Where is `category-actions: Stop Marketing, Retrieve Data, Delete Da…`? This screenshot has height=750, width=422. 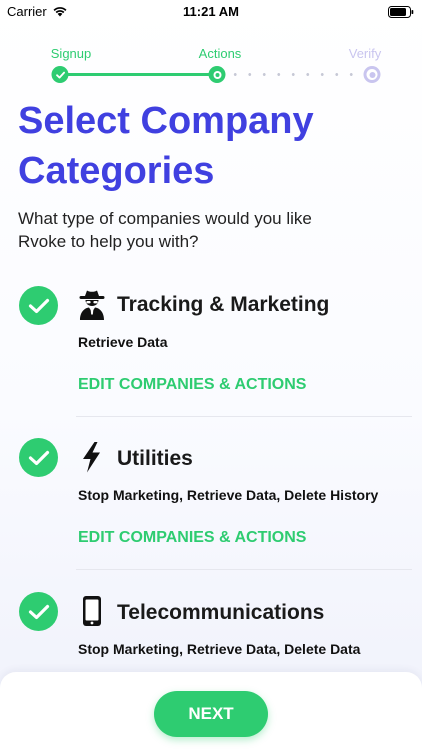 category-actions: Stop Marketing, Retrieve Data, Delete Da… is located at coordinates (219, 649).